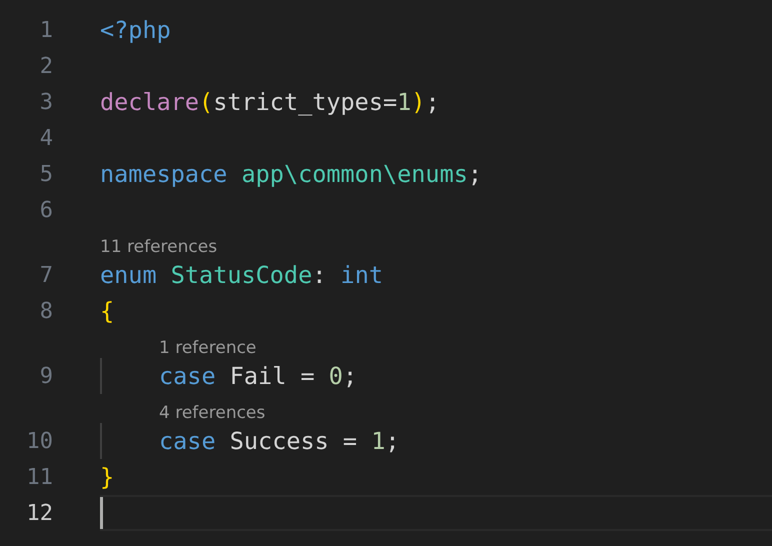  What do you see at coordinates (107, 477) in the screenshot?
I see `code-token: }` at bounding box center [107, 477].